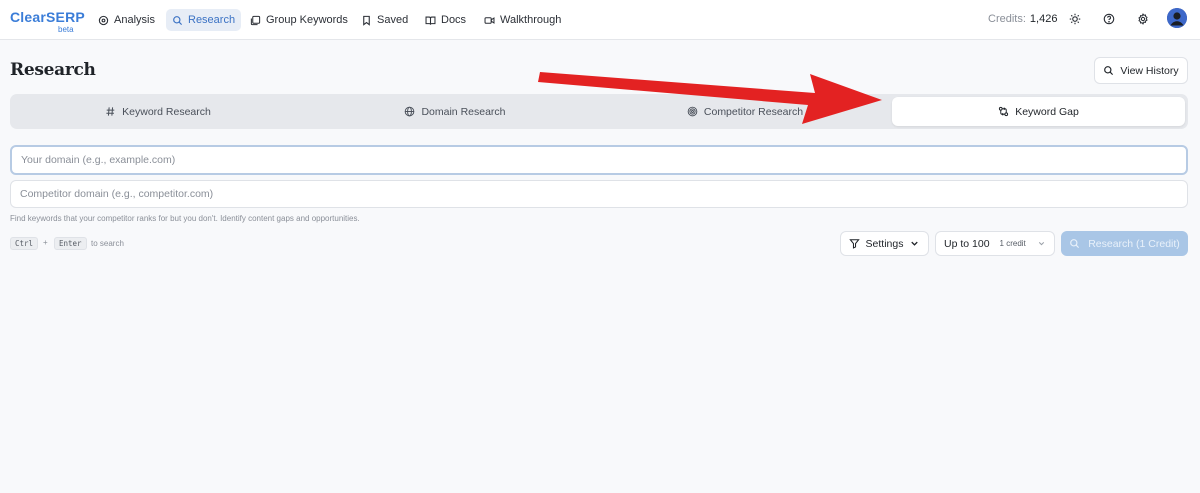 The image size is (1200, 493). I want to click on nav-group-keywords-label: Group Keywords, so click(307, 20).